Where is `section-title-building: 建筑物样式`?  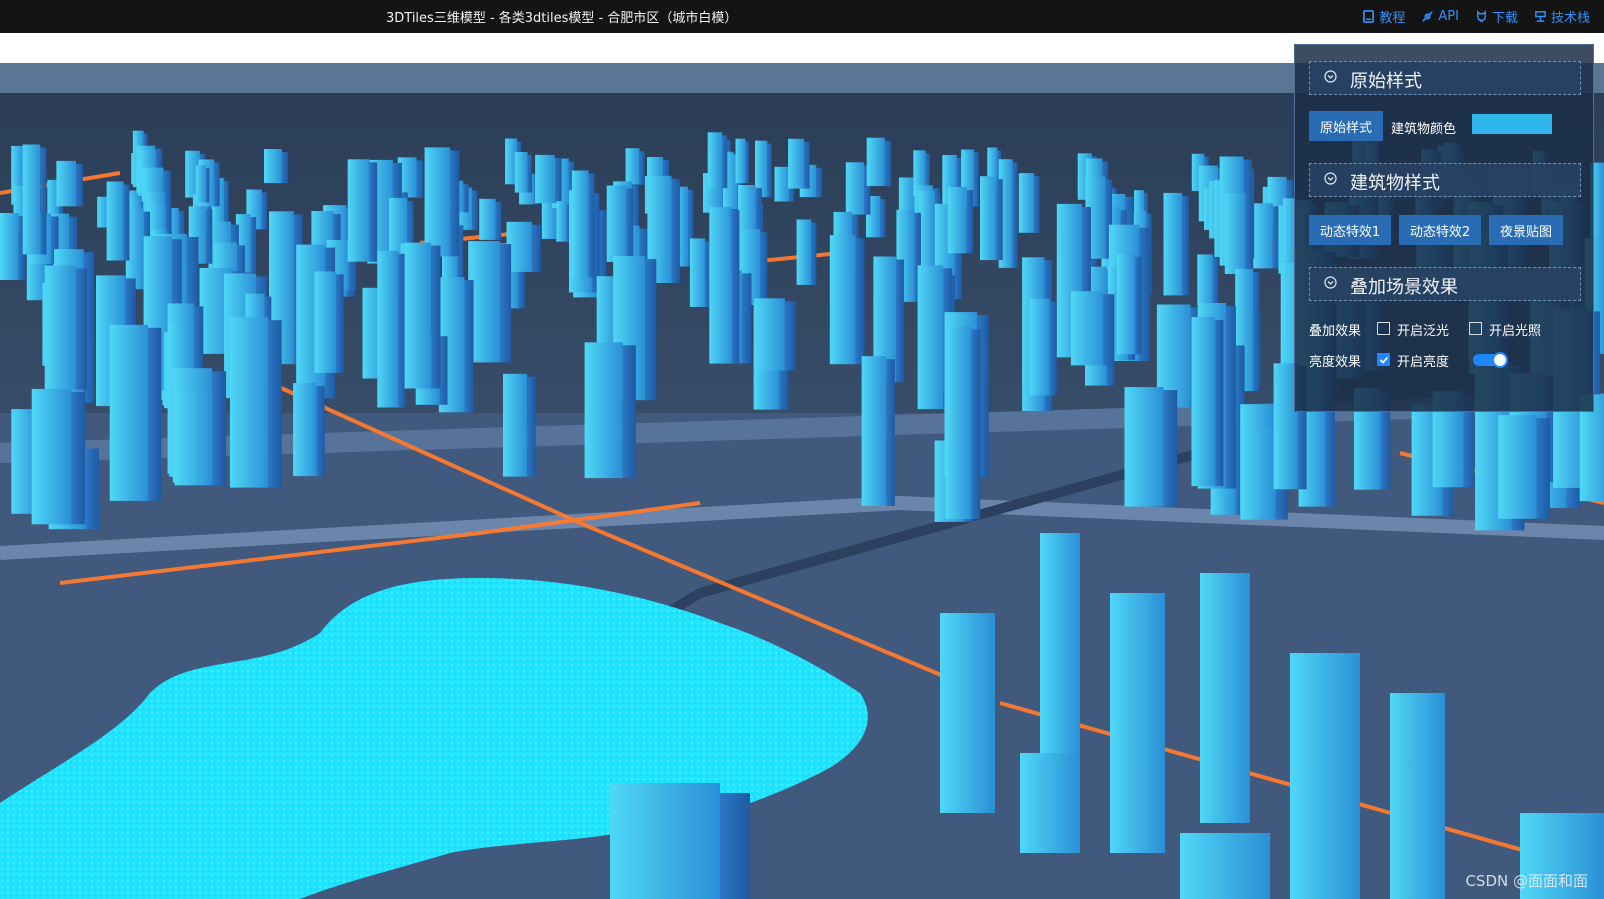
section-title-building: 建筑物样式 is located at coordinates (1395, 183).